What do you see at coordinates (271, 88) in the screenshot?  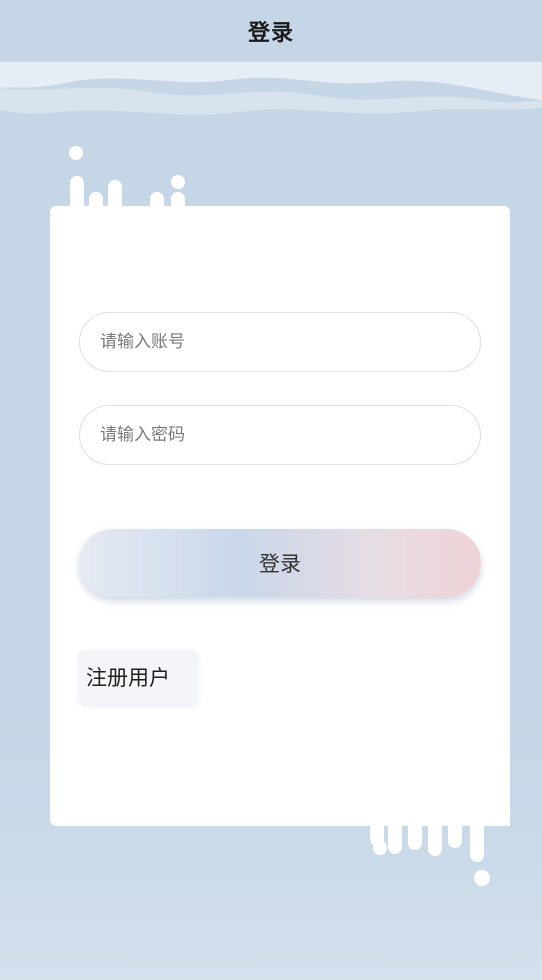 I see `header-wave-decoration` at bounding box center [271, 88].